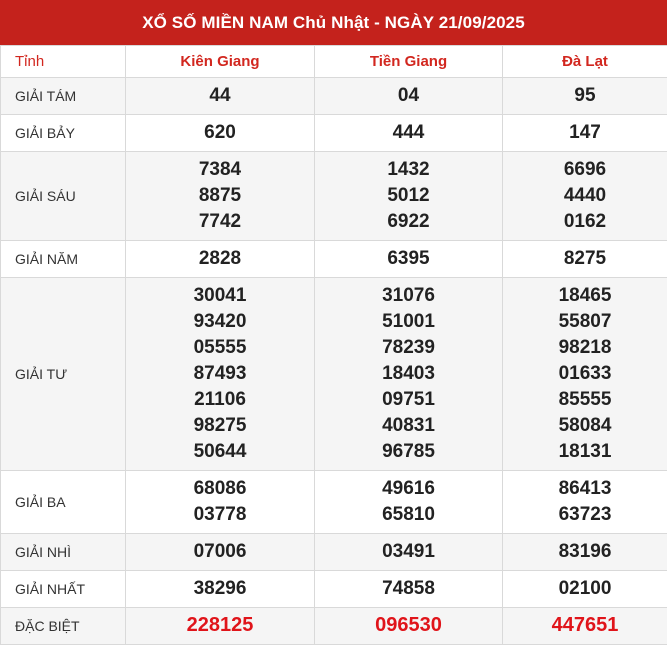 This screenshot has height=645, width=667. Describe the element at coordinates (585, 62) in the screenshot. I see `province-name: Đà Lạt` at that location.